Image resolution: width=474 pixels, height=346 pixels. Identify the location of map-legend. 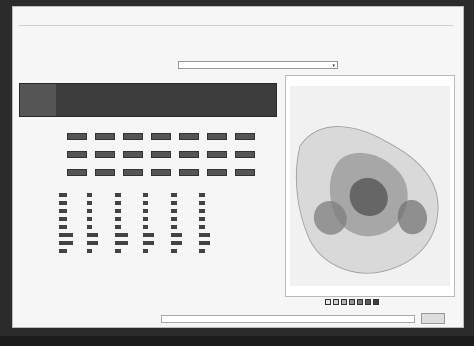
(369, 302).